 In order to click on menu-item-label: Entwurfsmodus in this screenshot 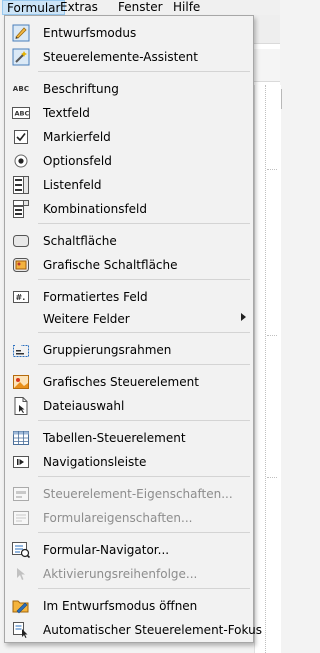, I will do `click(90, 33)`.